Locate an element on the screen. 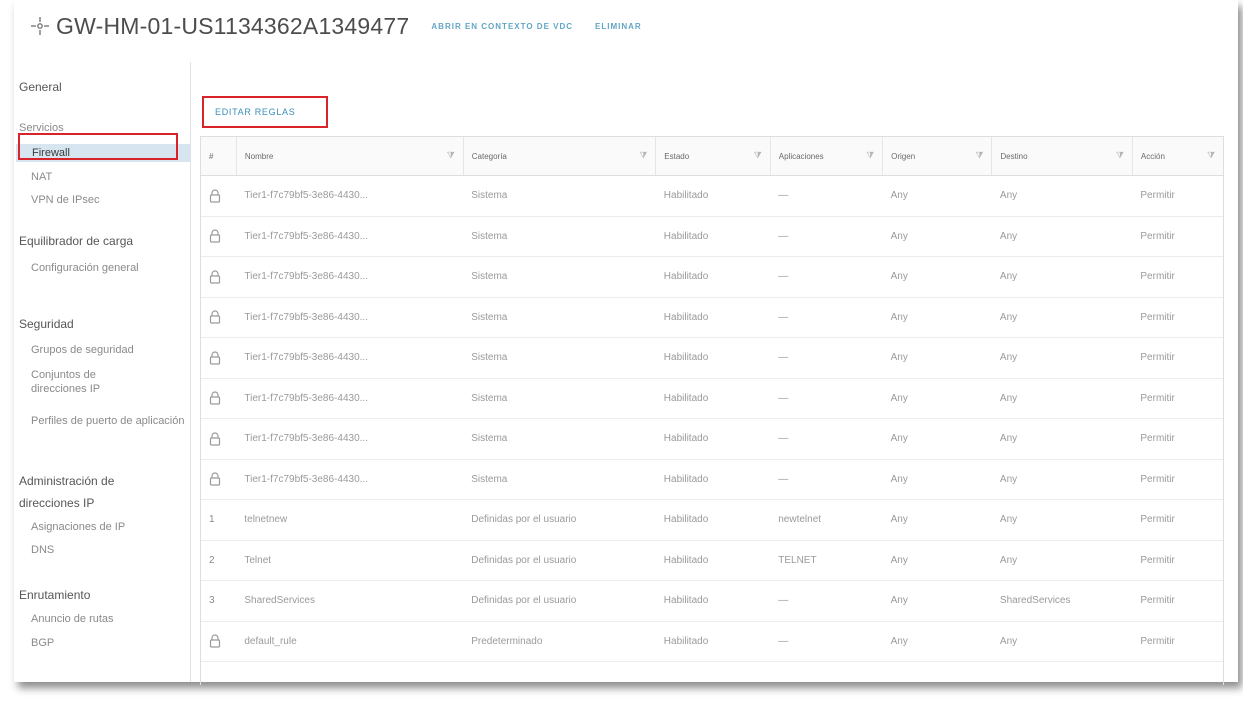 This screenshot has width=1243, height=702. delete-link: ELIMINAR is located at coordinates (618, 26).